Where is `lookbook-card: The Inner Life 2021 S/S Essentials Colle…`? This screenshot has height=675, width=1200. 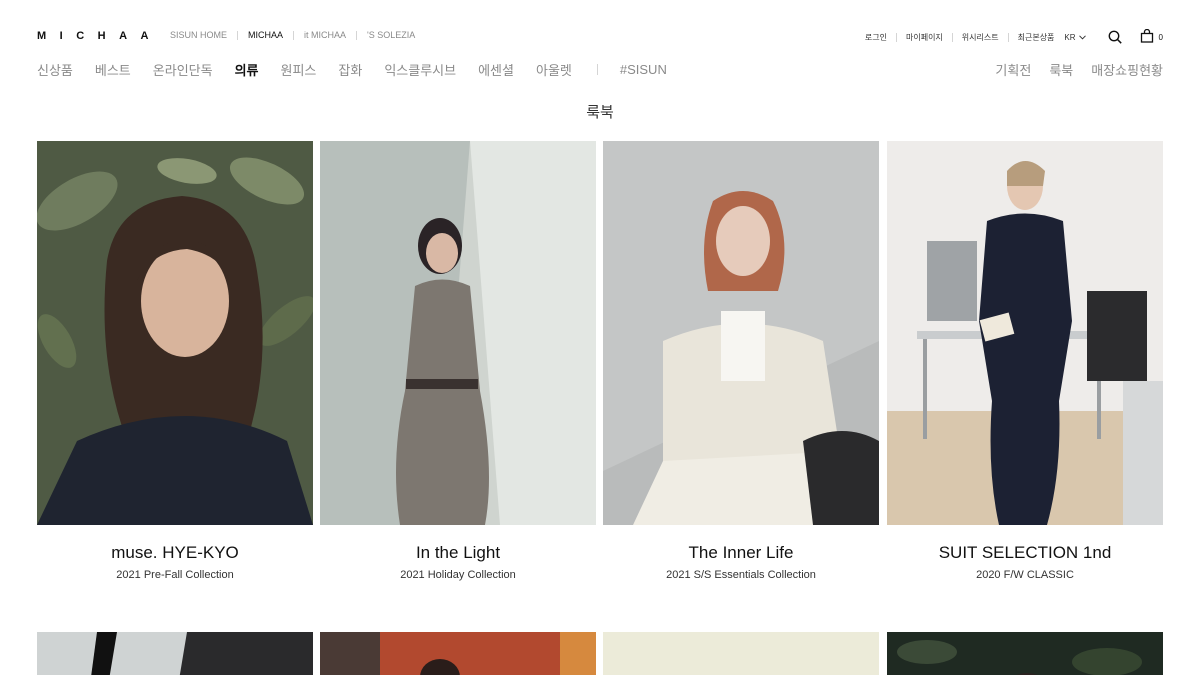 lookbook-card: The Inner Life 2021 S/S Essentials Colle… is located at coordinates (741, 361).